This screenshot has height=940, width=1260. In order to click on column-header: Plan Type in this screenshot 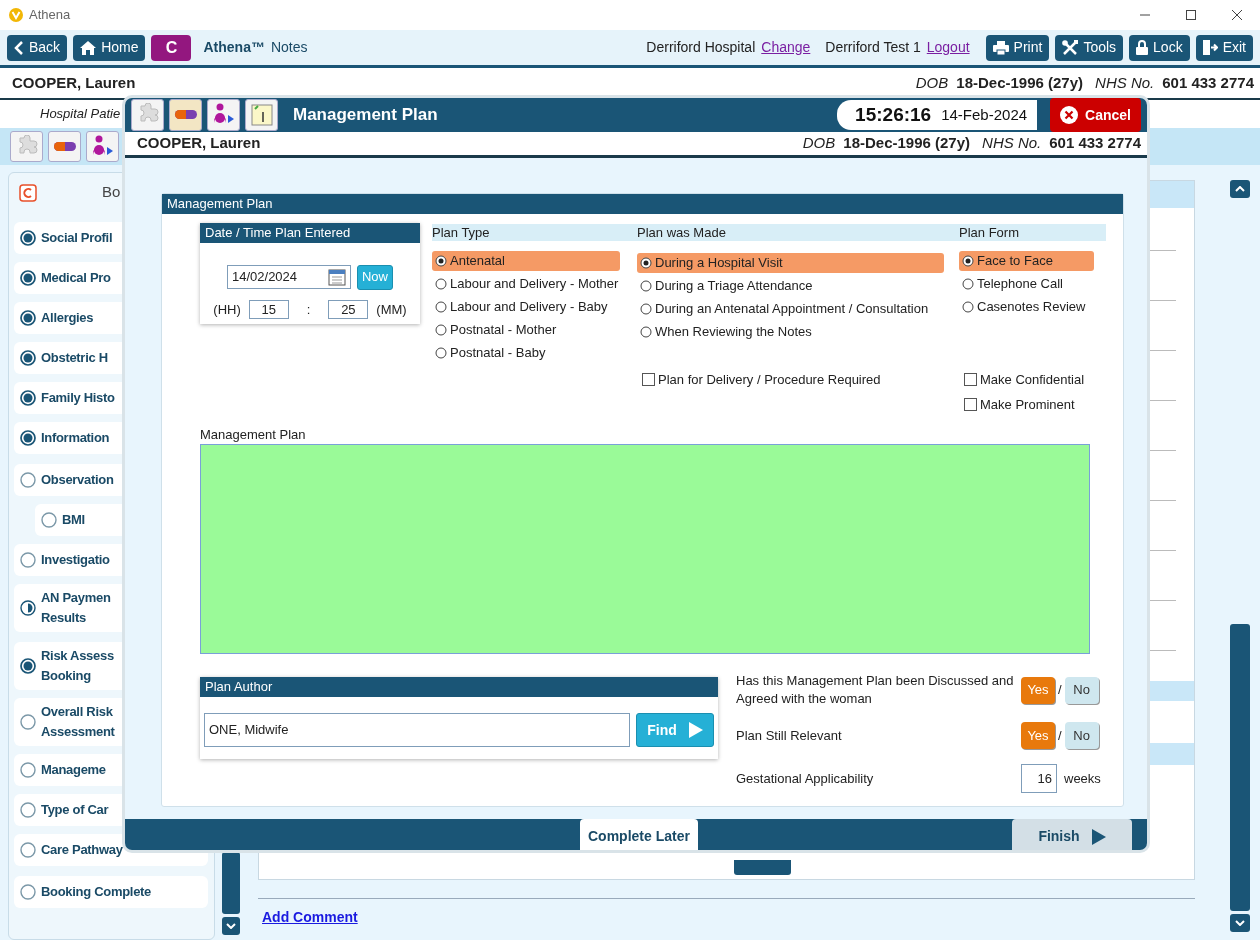, I will do `click(534, 232)`.